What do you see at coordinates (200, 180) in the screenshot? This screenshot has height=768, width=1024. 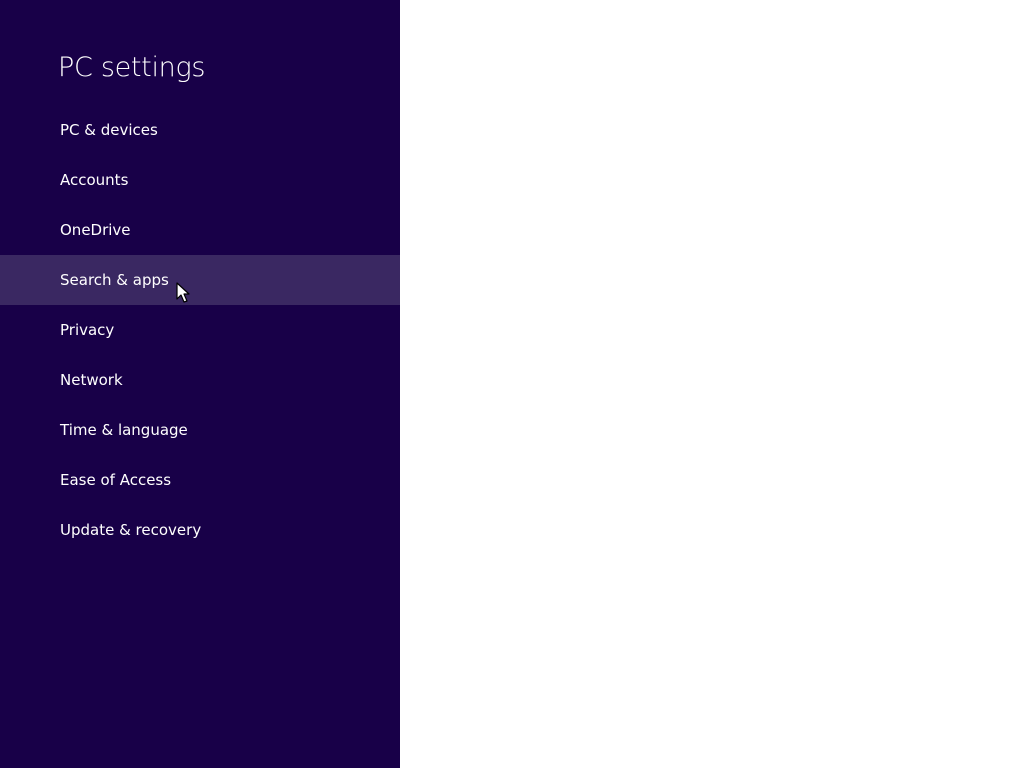 I see `sidebar-item-accounts: Accounts` at bounding box center [200, 180].